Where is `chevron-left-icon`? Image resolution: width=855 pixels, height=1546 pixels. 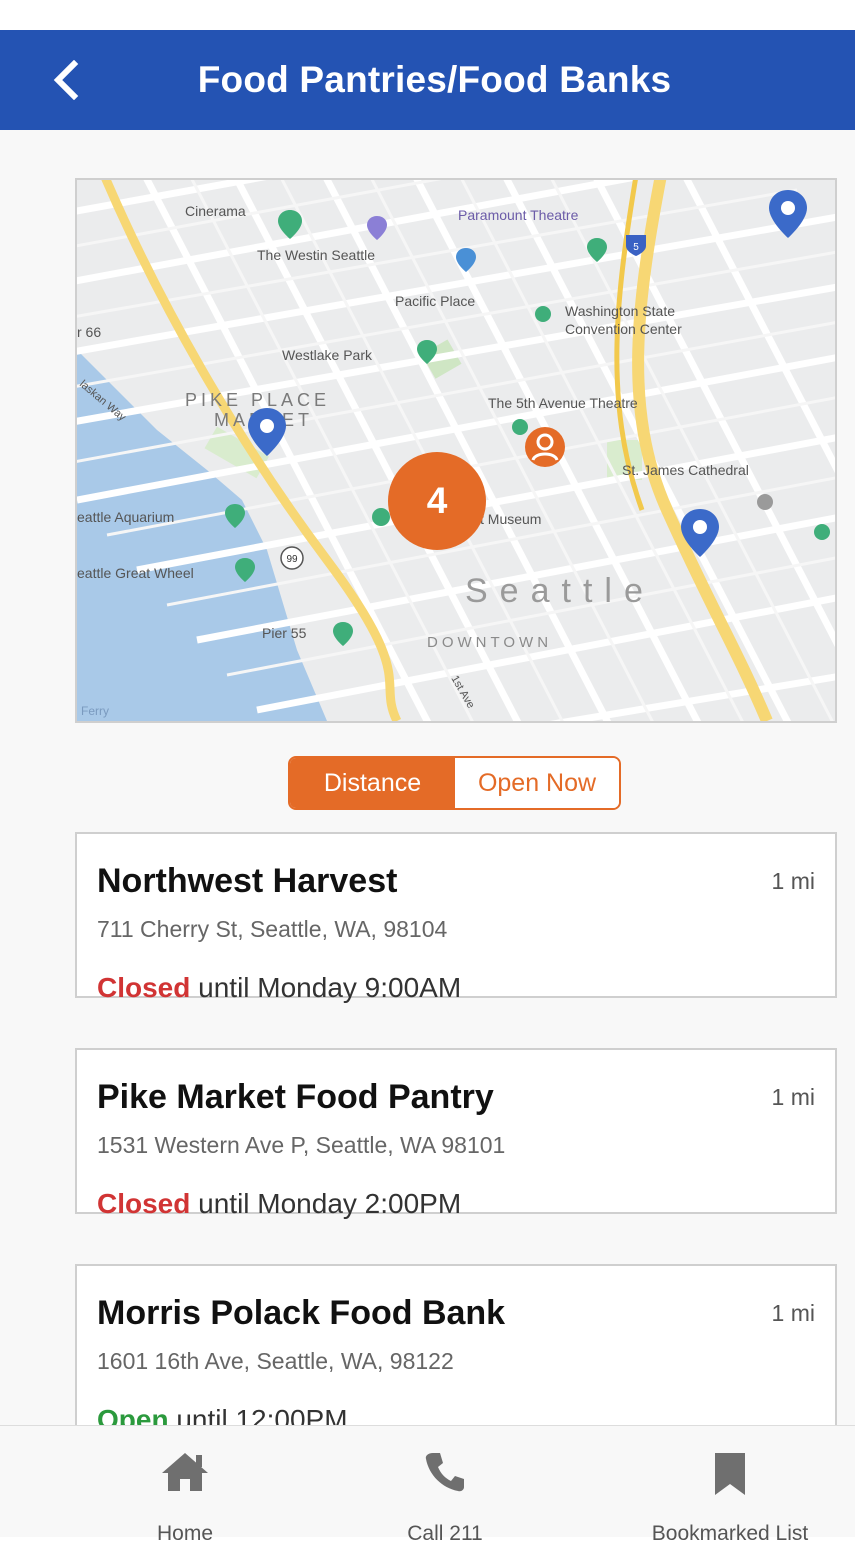
chevron-left-icon is located at coordinates (66, 80).